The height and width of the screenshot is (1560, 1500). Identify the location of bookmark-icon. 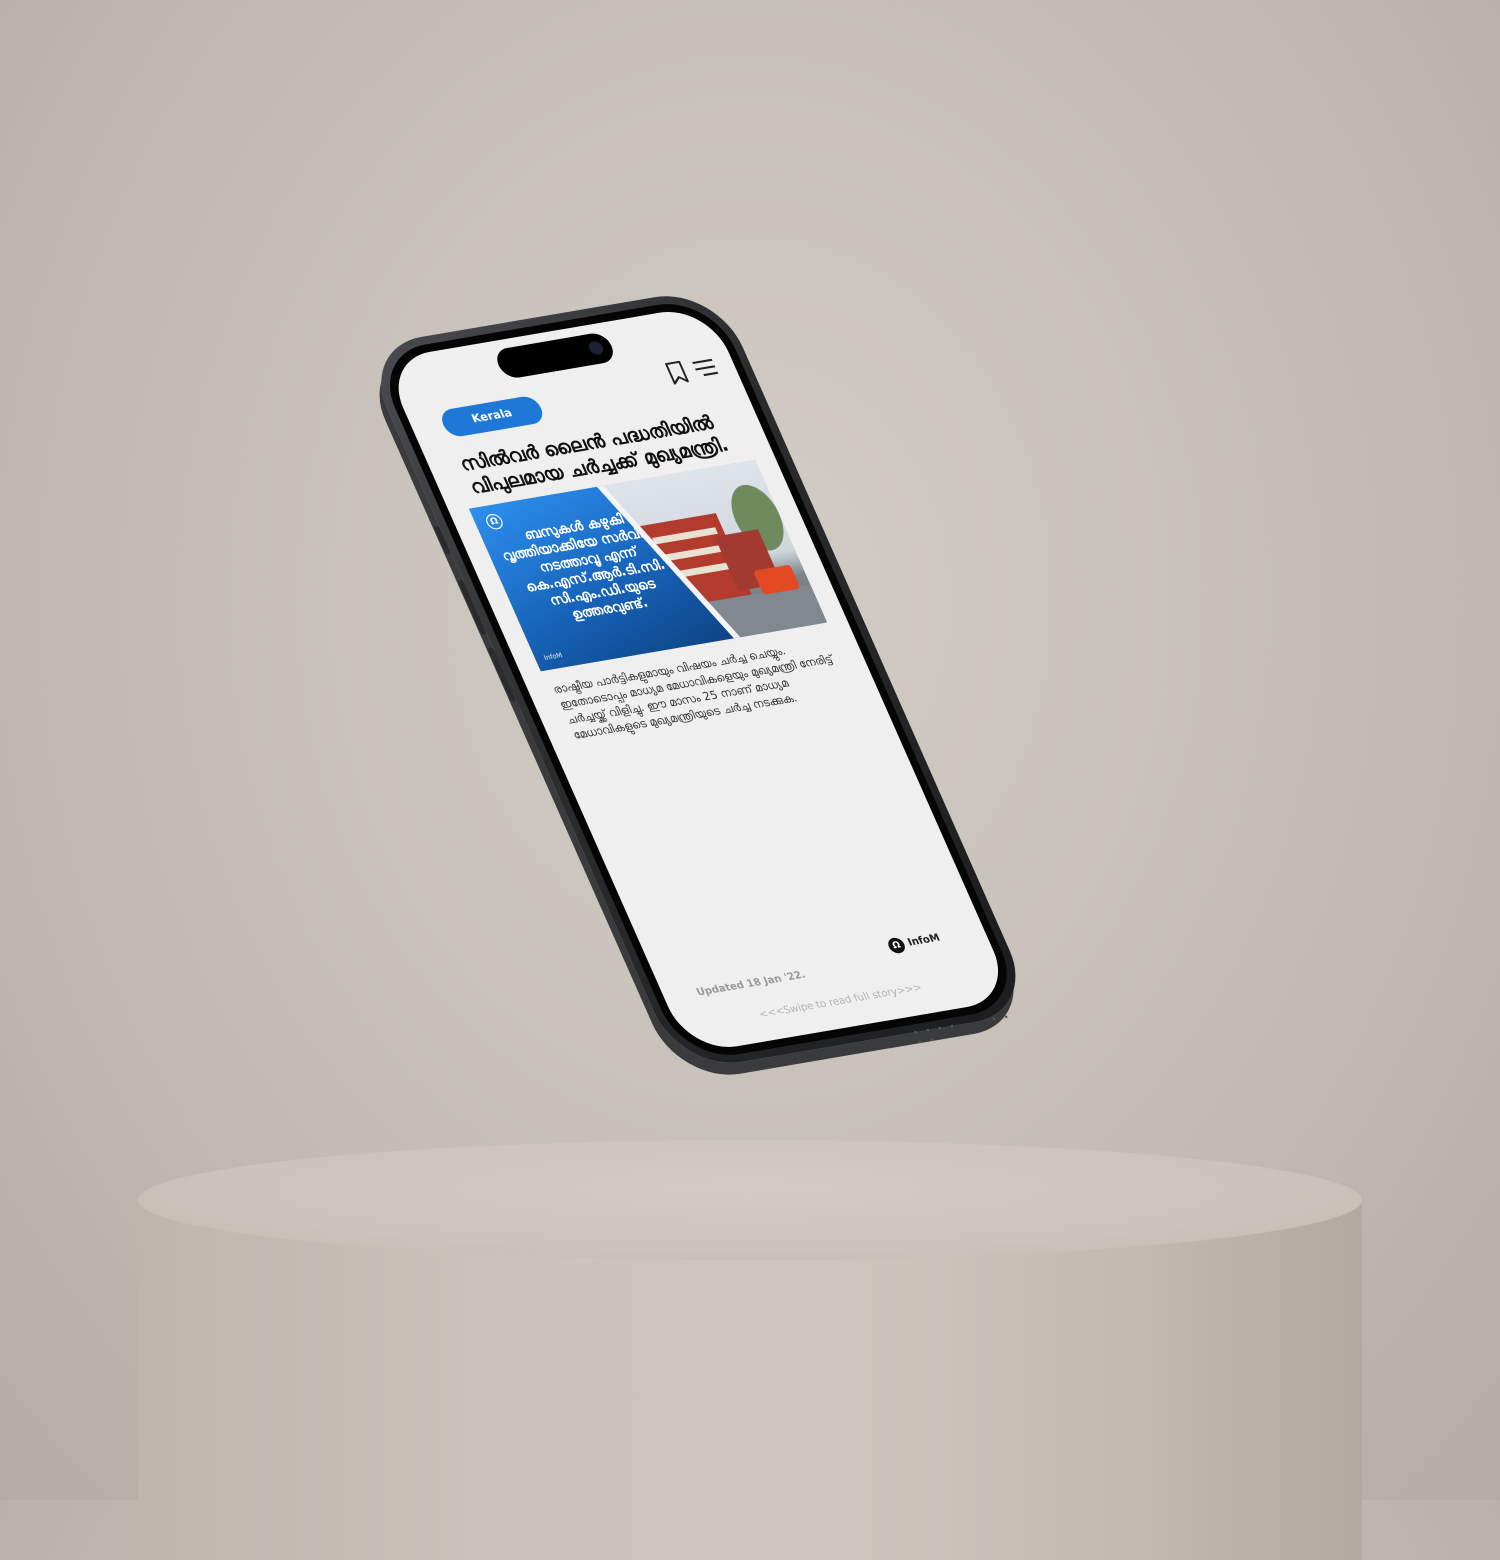
(677, 372).